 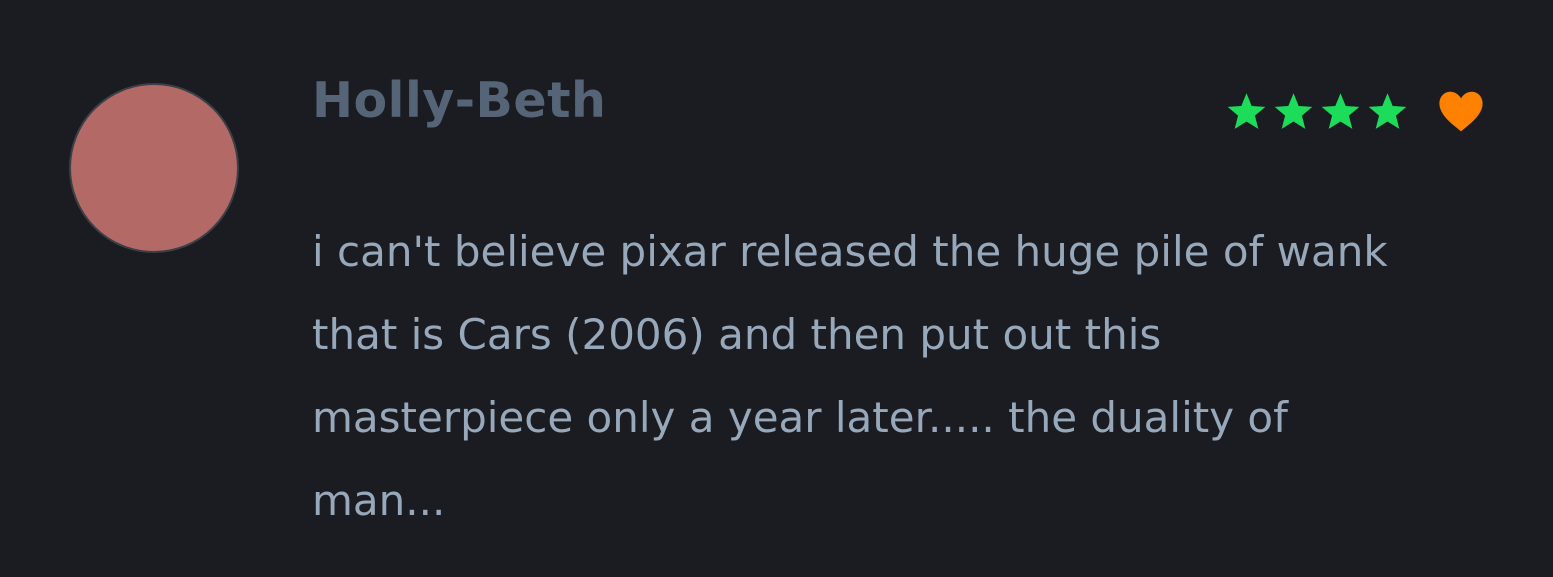 I want to click on star-rating, so click(x=1355, y=111).